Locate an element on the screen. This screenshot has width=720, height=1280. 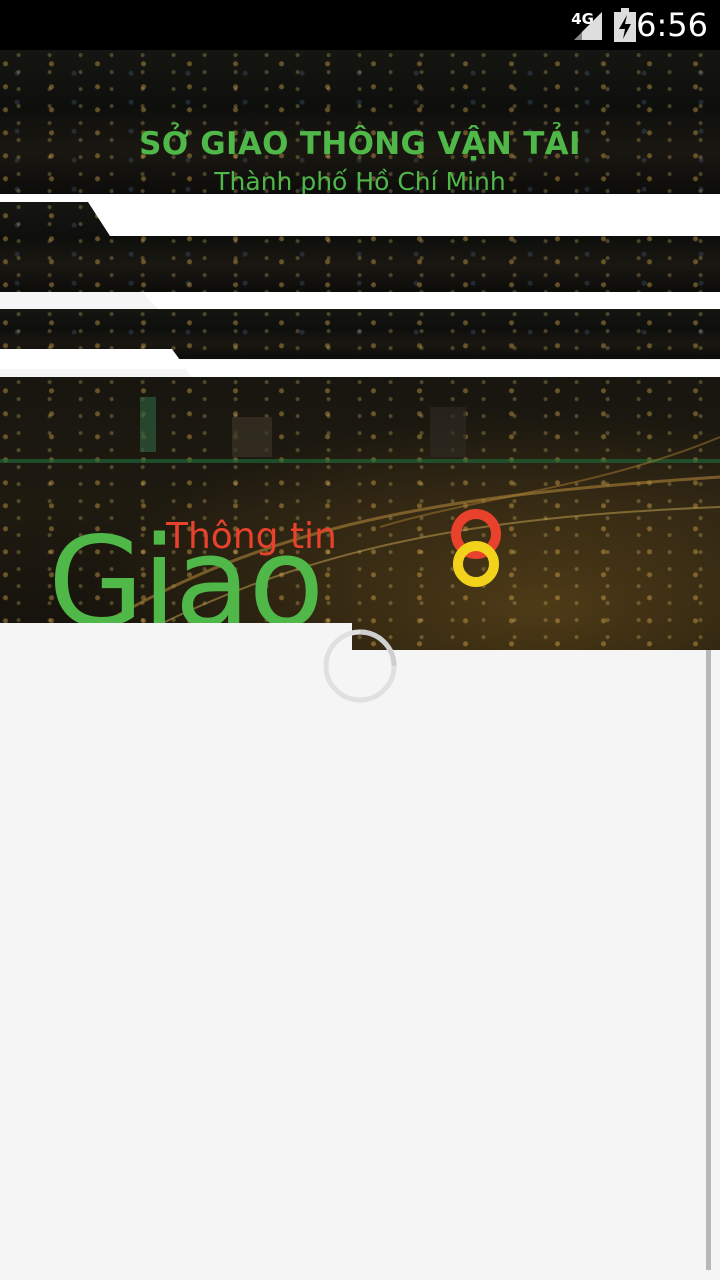
divider-wedge is located at coordinates (360, 215).